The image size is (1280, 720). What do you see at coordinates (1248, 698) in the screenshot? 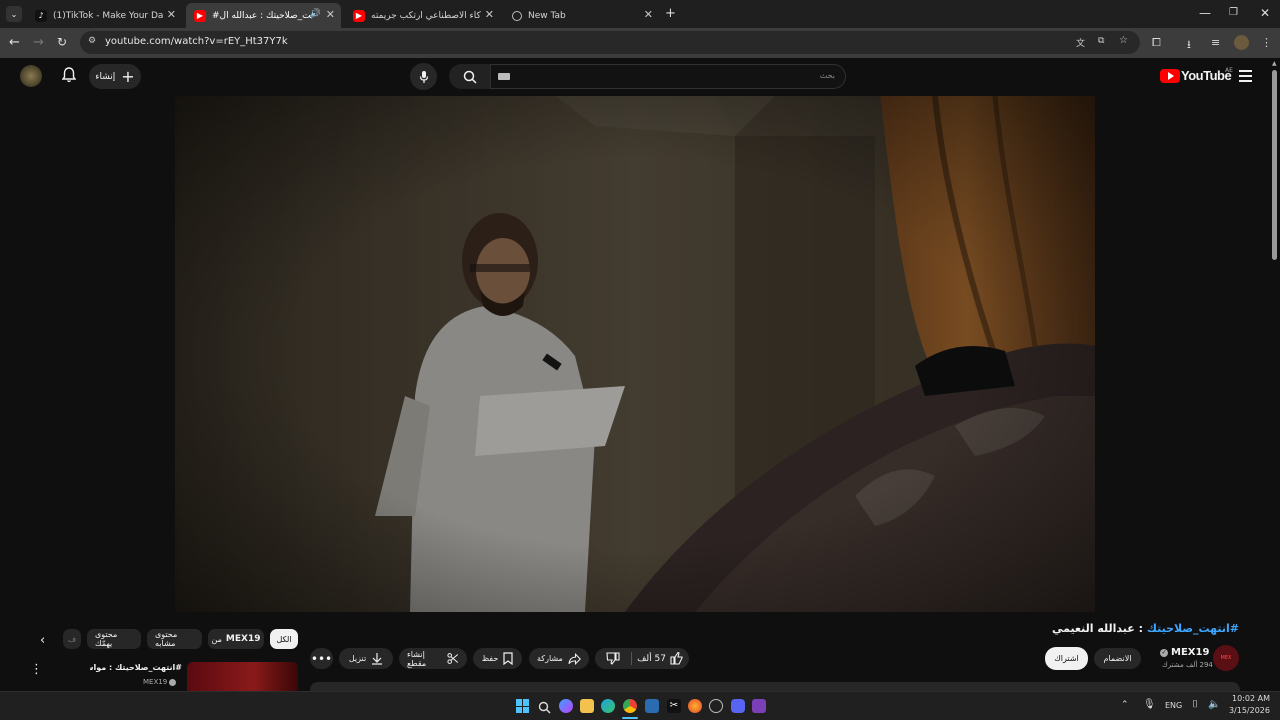
I see `clock-time: 10:02 AM` at bounding box center [1248, 698].